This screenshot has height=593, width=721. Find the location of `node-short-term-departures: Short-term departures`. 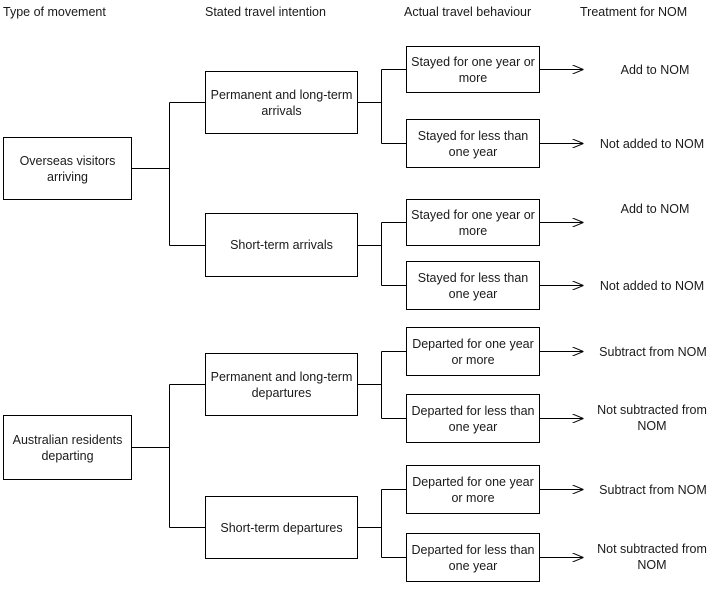

node-short-term-departures: Short-term departures is located at coordinates (281, 527).